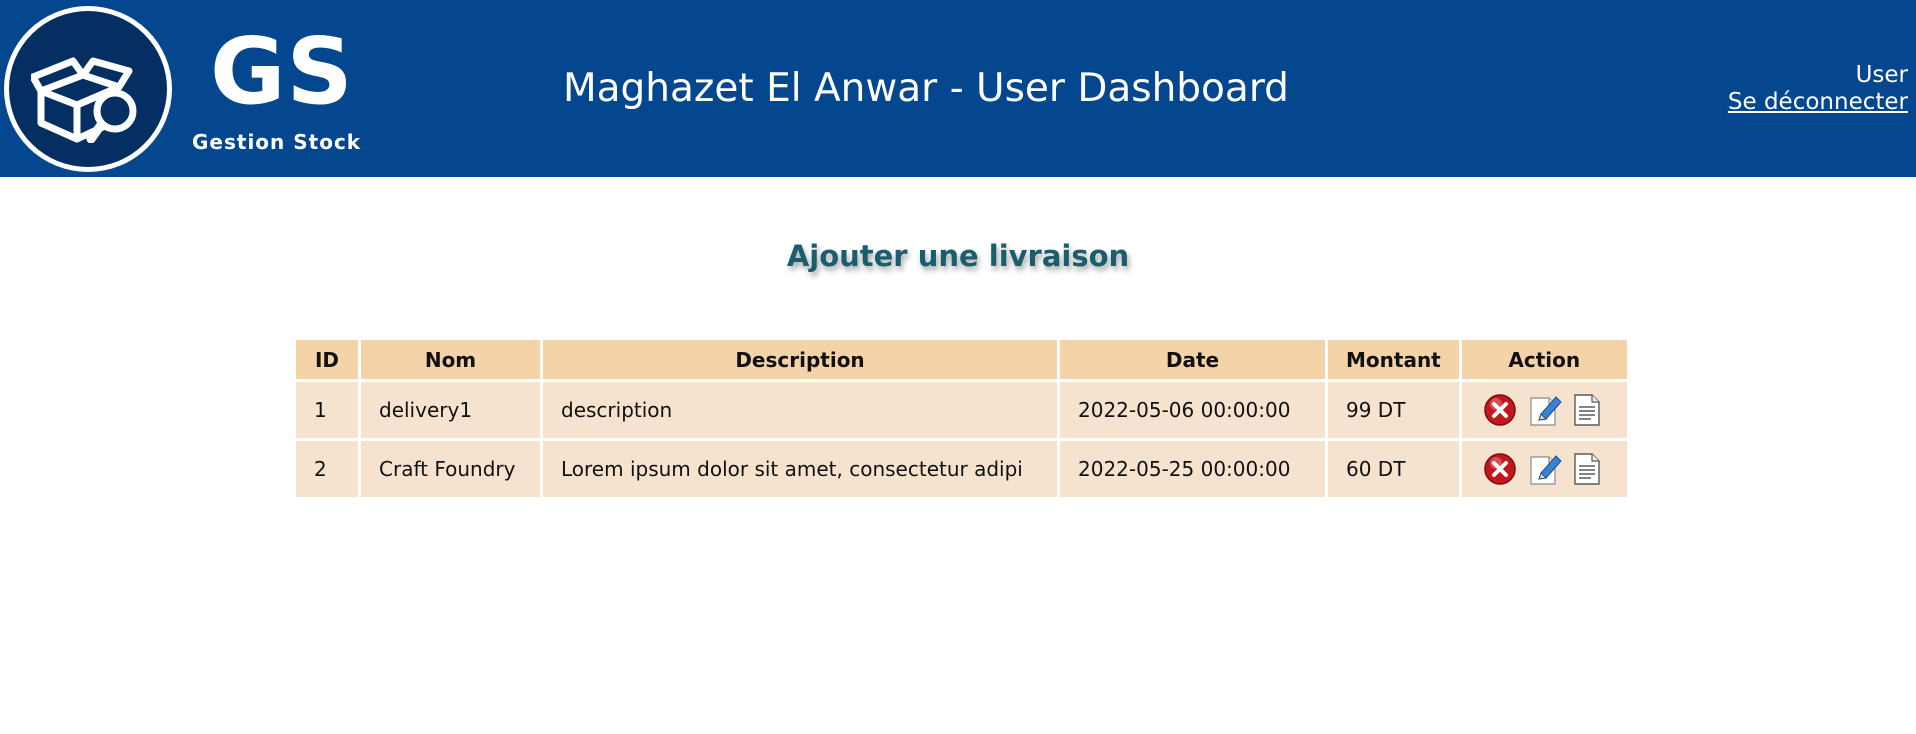 The image size is (1916, 734). What do you see at coordinates (1818, 102) in the screenshot?
I see `logout-link: Se déconnecter` at bounding box center [1818, 102].